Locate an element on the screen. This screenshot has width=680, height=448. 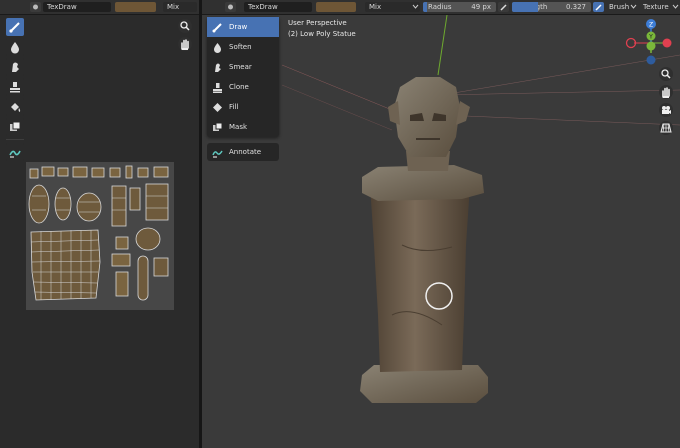
uv-layout-graphic is located at coordinates (98, 233).